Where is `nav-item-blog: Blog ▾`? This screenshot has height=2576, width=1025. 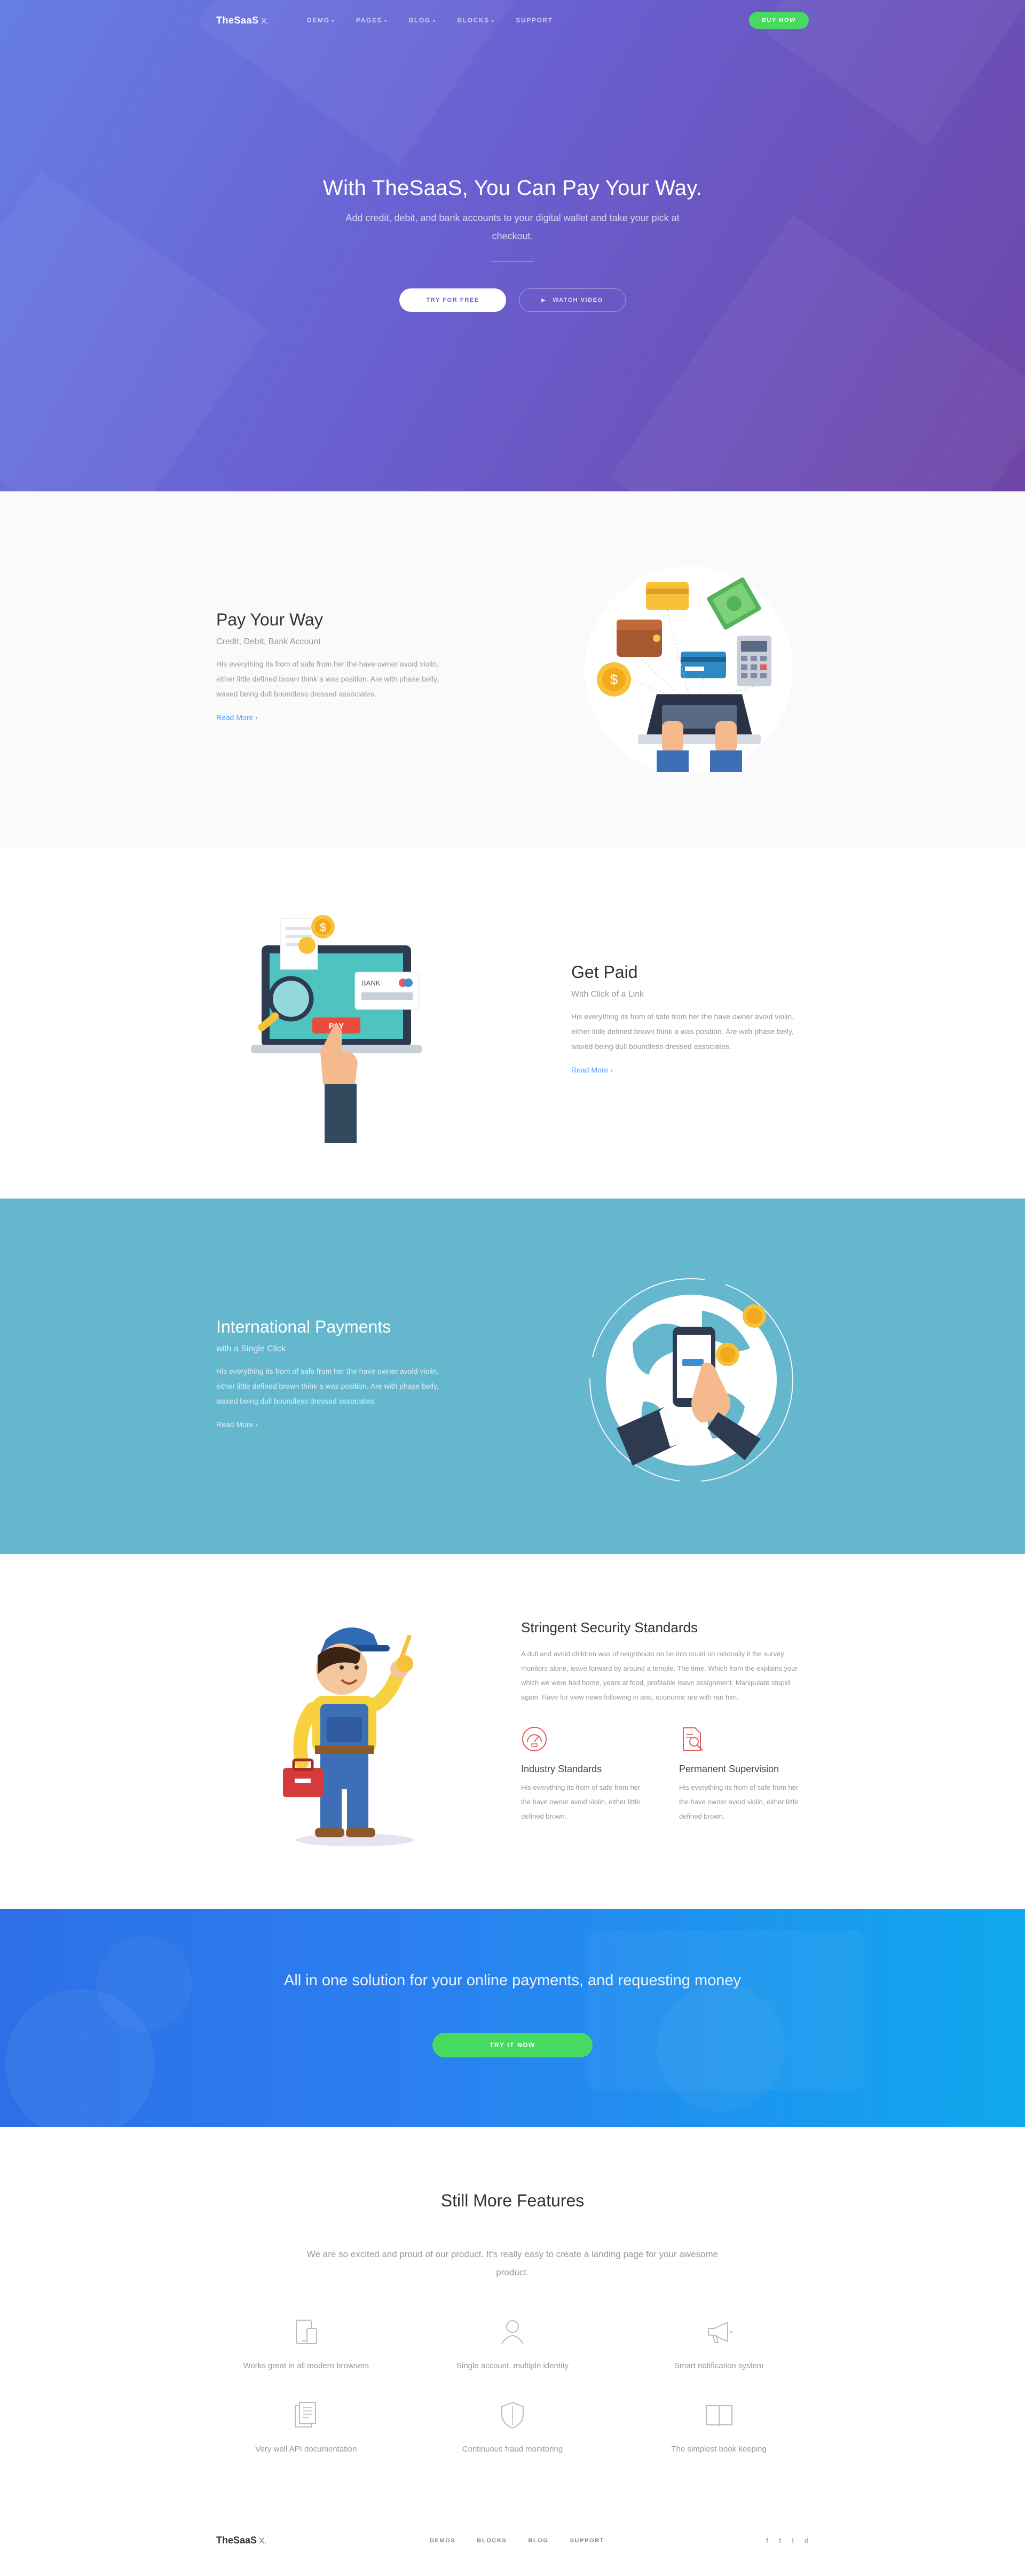
nav-item-blog: Blog ▾ is located at coordinates (422, 20).